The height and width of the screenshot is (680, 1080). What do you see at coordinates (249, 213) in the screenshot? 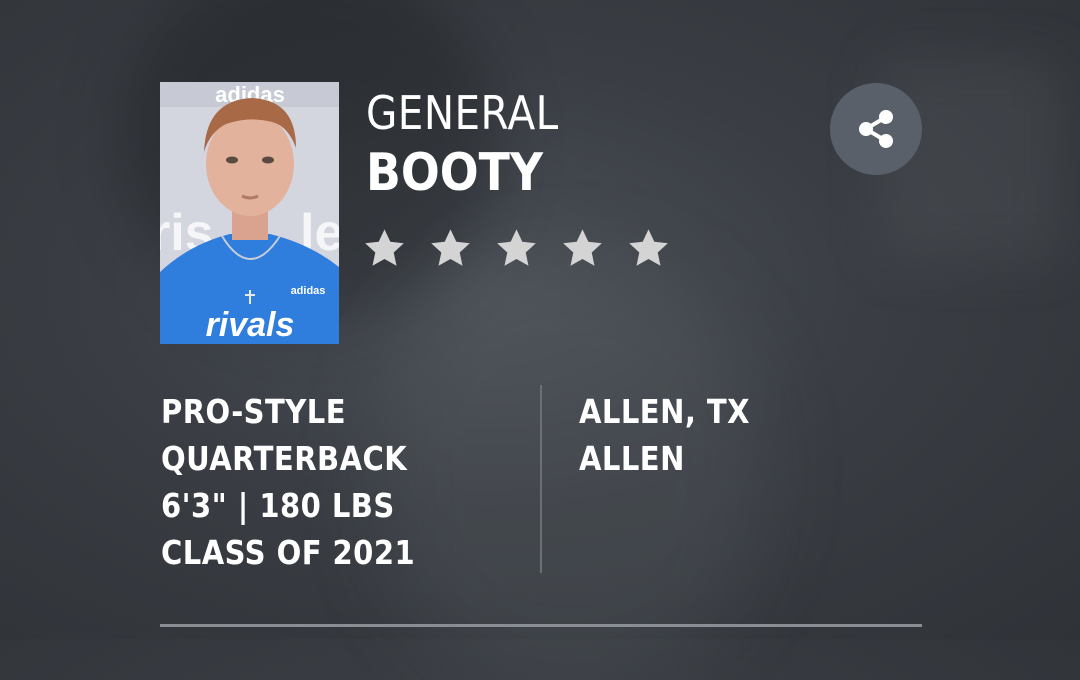
I see `player-photo: adidas ris le adidas rivals` at bounding box center [249, 213].